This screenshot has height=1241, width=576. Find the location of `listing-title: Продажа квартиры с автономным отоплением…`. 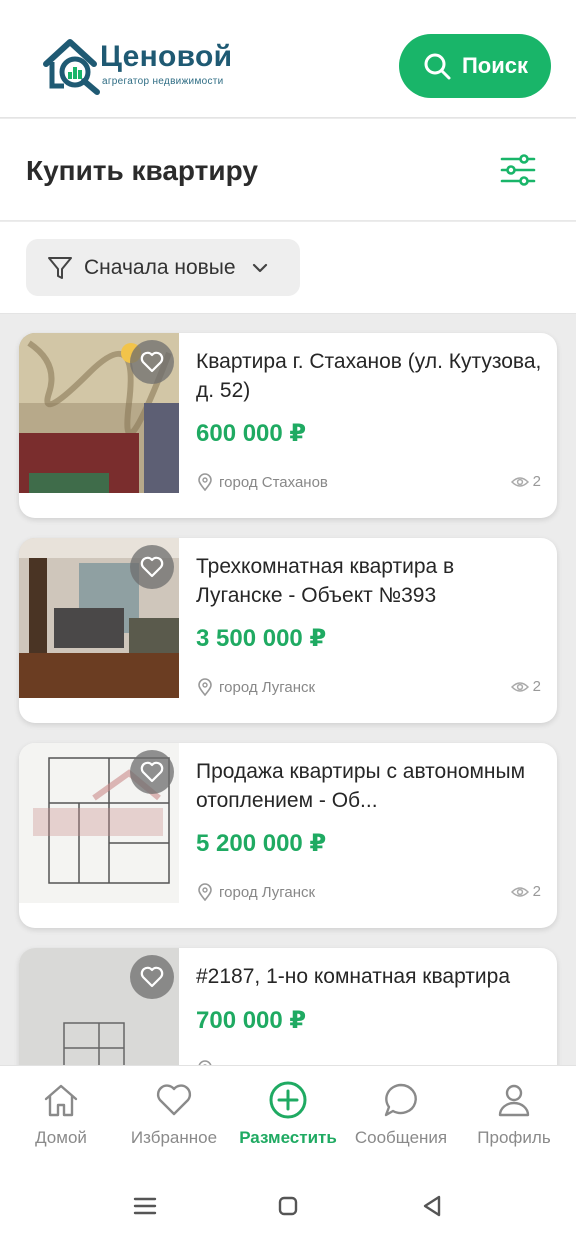

listing-title: Продажа квартиры с автономным отоплением… is located at coordinates (371, 786).